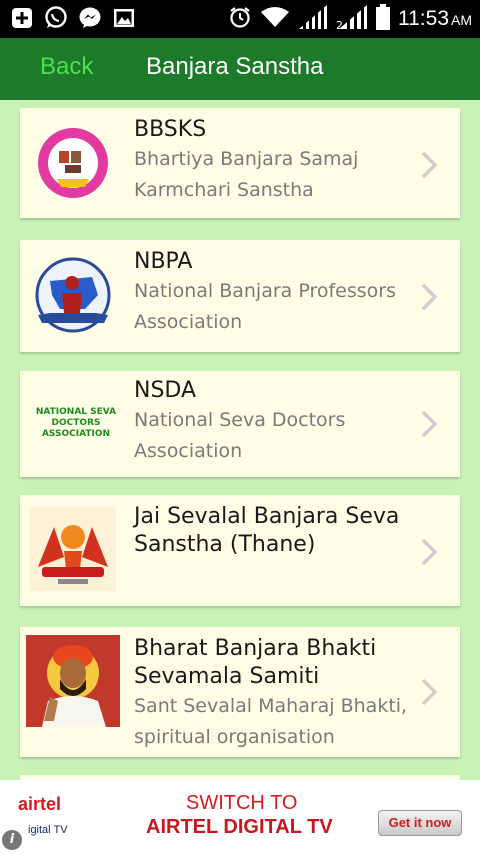 Image resolution: width=480 pixels, height=854 pixels. Describe the element at coordinates (239, 827) in the screenshot. I see `ad-headline-2: AIRTEL DIGITAL TV` at that location.